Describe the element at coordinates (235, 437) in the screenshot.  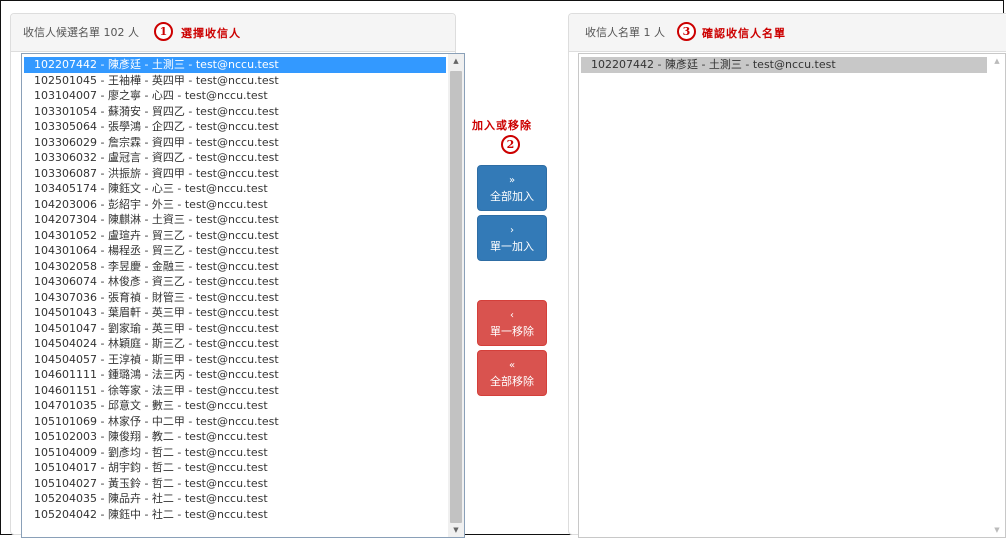
I see `list-item: 105102003 - 陳俊翔 - 教二 - test@nccu.test` at that location.